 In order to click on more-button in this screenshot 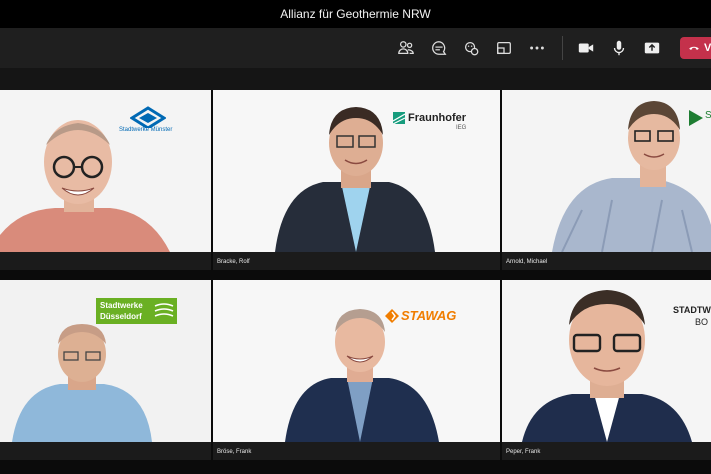, I will do `click(537, 48)`.